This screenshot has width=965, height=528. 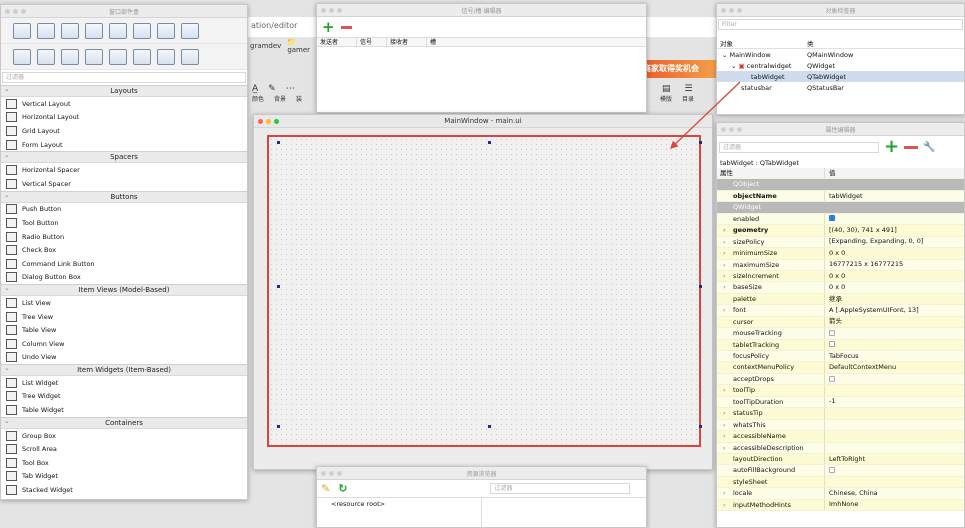 What do you see at coordinates (830, 401) in the screenshot?
I see `property-value: -1` at bounding box center [830, 401].